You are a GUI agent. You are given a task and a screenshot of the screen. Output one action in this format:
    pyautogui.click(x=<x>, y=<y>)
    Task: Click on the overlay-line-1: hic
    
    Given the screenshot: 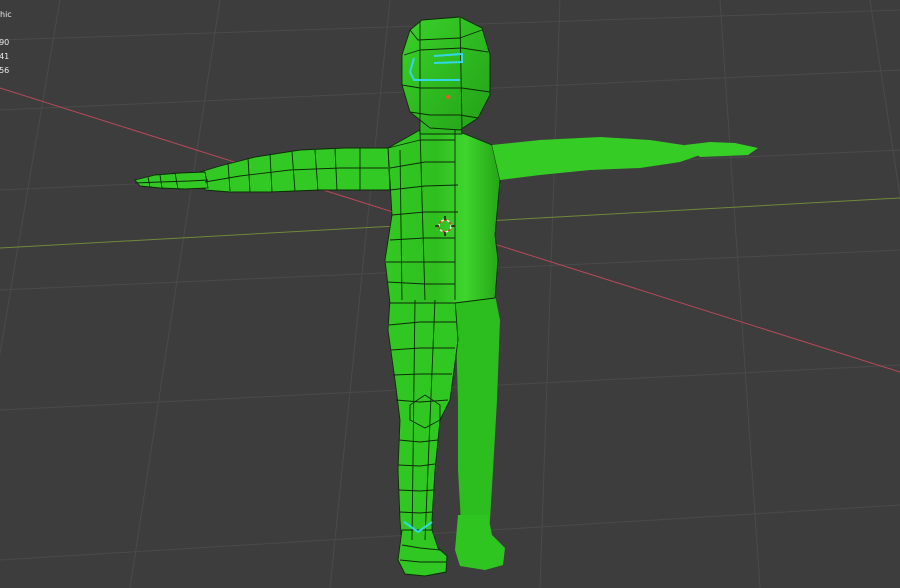 What is the action you would take?
    pyautogui.click(x=6, y=14)
    